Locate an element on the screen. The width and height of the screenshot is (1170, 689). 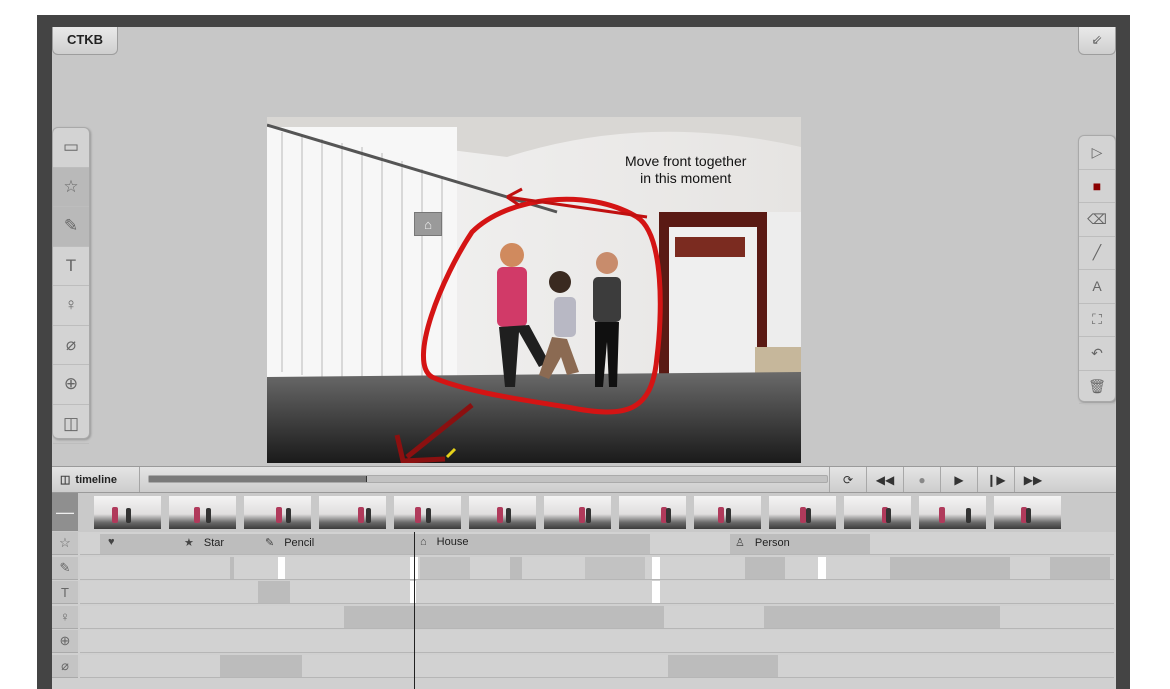
playhead is located at coordinates (414, 610).